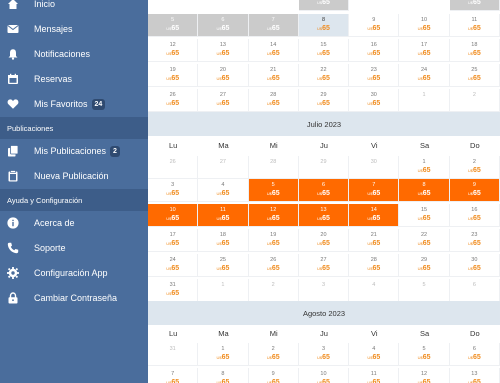  Describe the element at coordinates (74, 298) in the screenshot. I see `sidebar-item-cambiar-contrasena: Cambiar Contraseña` at that location.